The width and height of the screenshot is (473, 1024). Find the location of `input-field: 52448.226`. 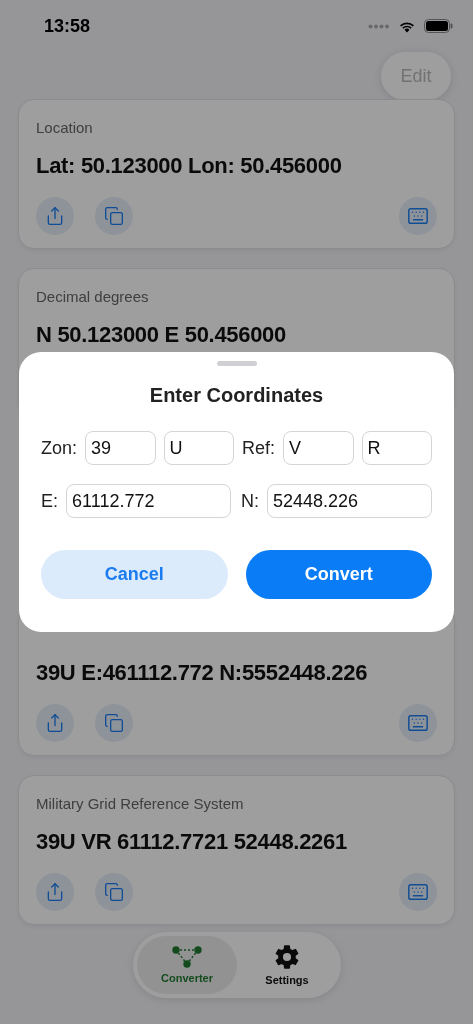

input-field: 52448.226 is located at coordinates (349, 501).